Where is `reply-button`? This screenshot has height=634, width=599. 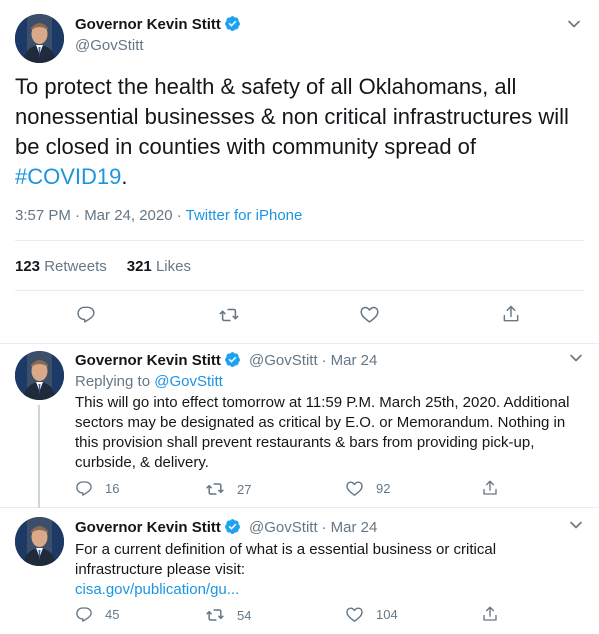 reply-button is located at coordinates (86, 314).